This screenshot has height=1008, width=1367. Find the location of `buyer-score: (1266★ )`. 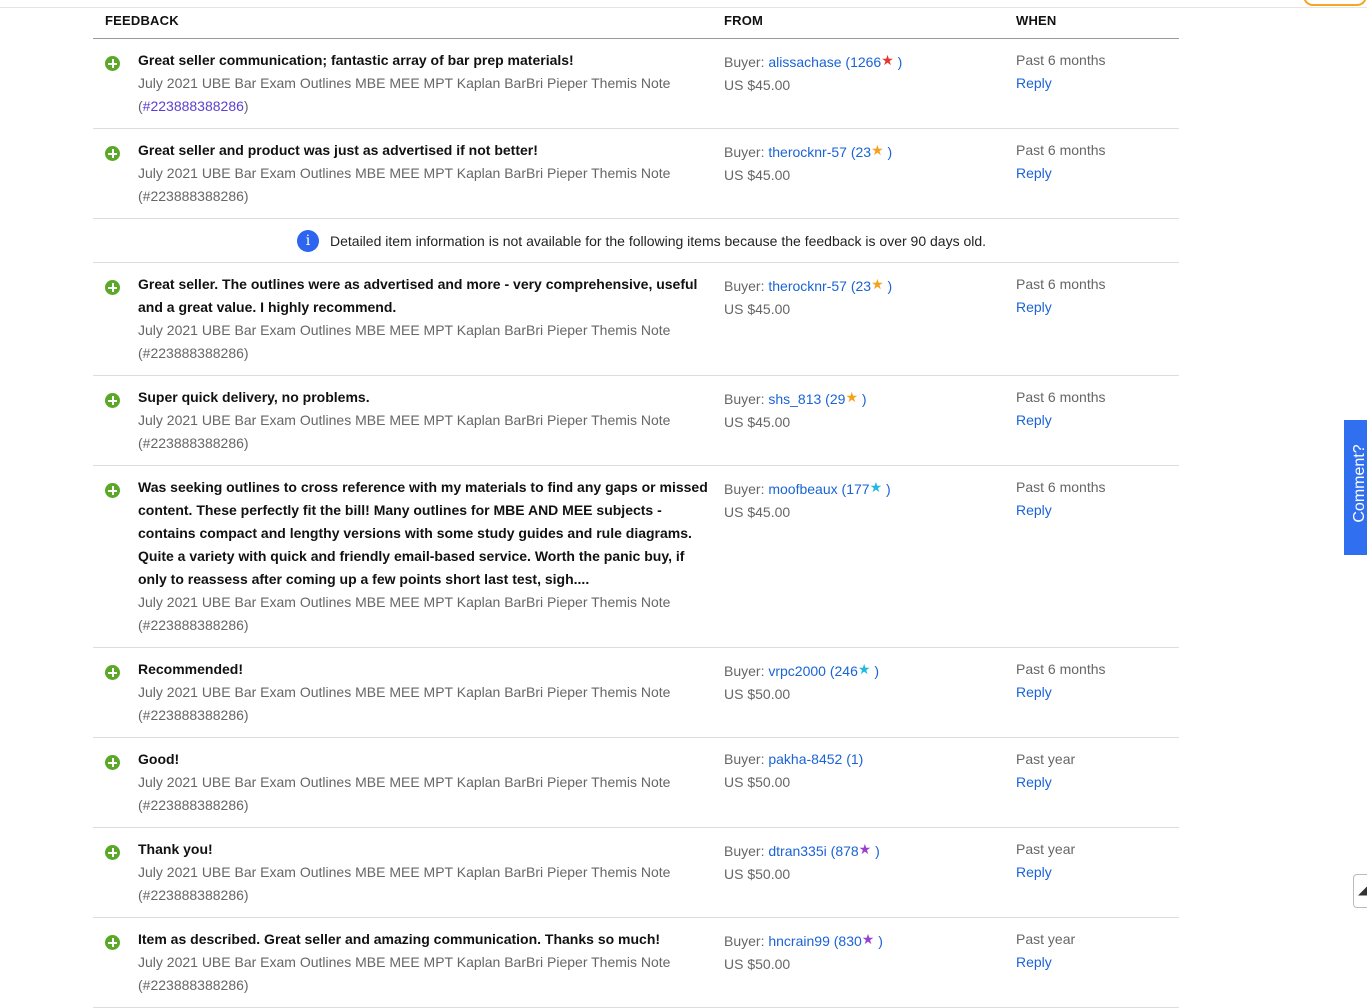

buyer-score: (1266★ ) is located at coordinates (872, 61).